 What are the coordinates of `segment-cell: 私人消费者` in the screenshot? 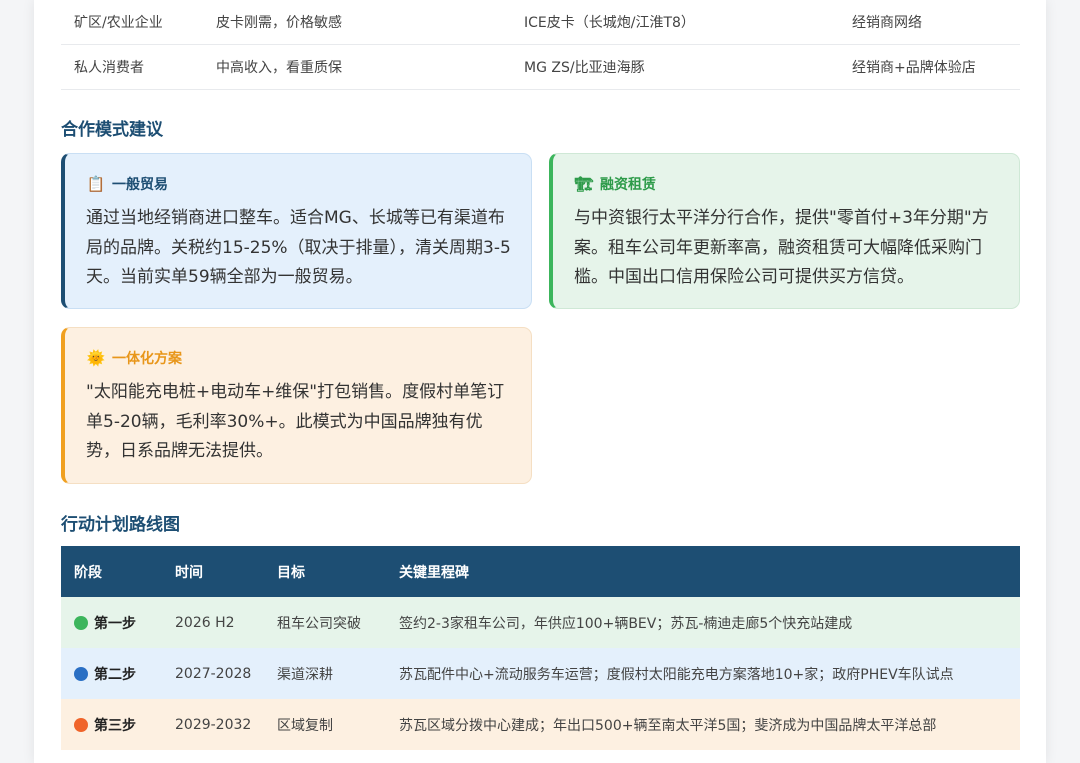 It's located at (132, 67).